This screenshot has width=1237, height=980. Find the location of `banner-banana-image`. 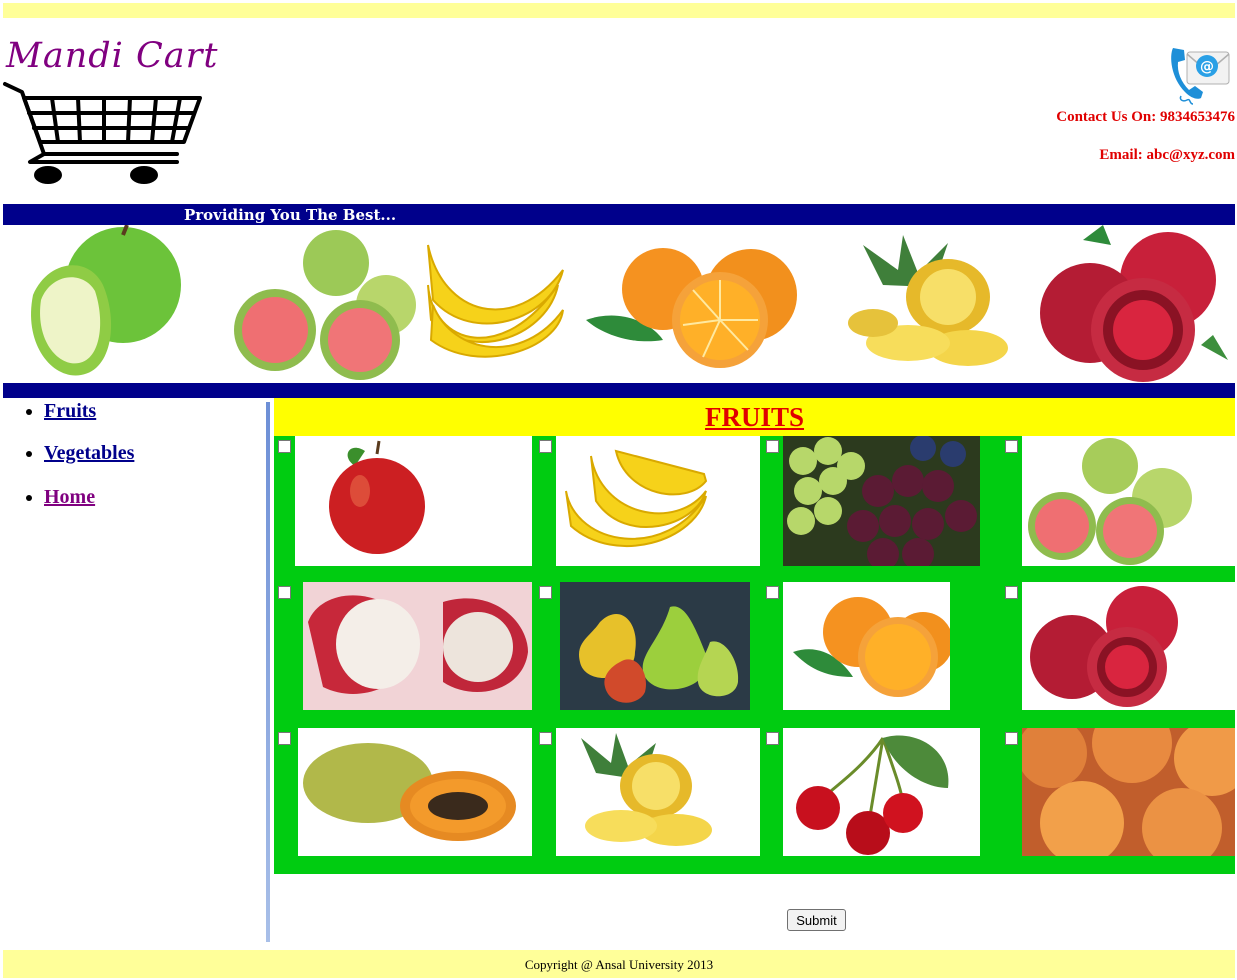

banner-banana-image is located at coordinates (495, 301).